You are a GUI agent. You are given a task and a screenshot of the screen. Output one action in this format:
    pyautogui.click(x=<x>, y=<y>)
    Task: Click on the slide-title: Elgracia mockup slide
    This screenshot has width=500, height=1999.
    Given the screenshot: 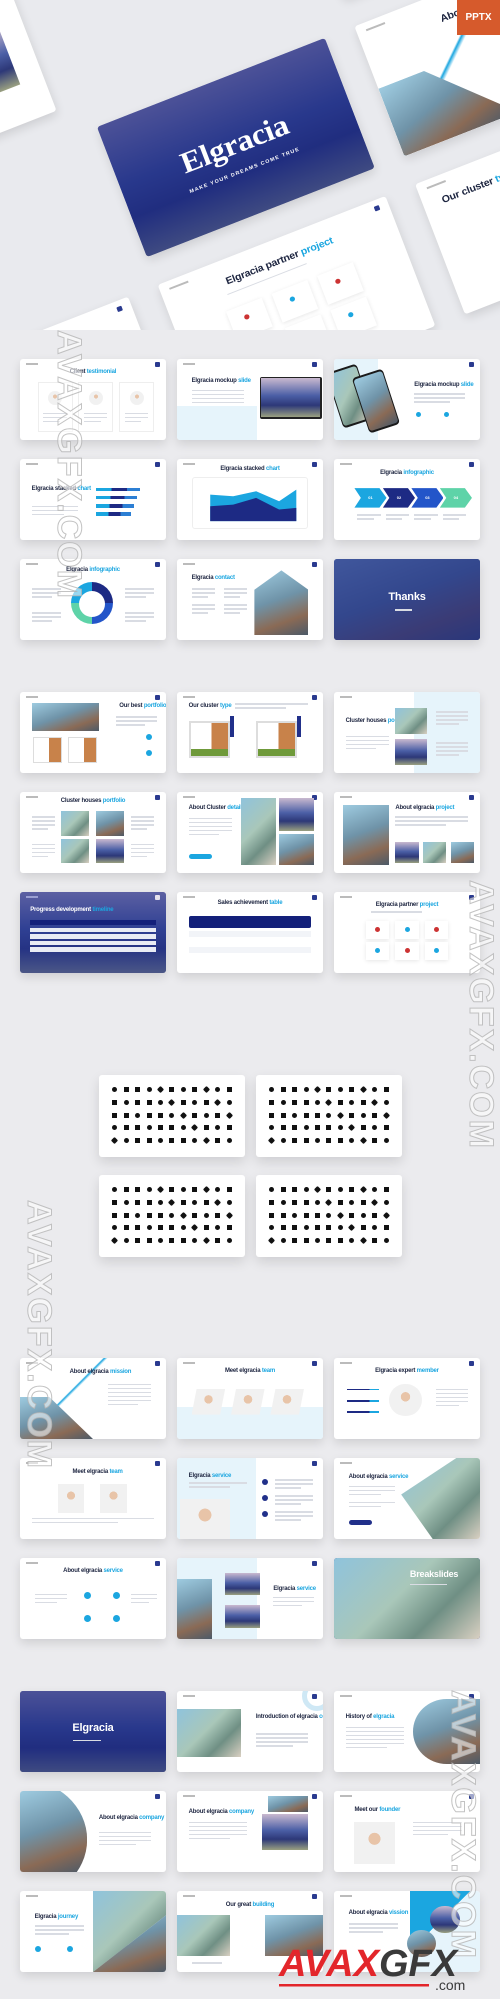 What is the action you would take?
    pyautogui.click(x=221, y=381)
    